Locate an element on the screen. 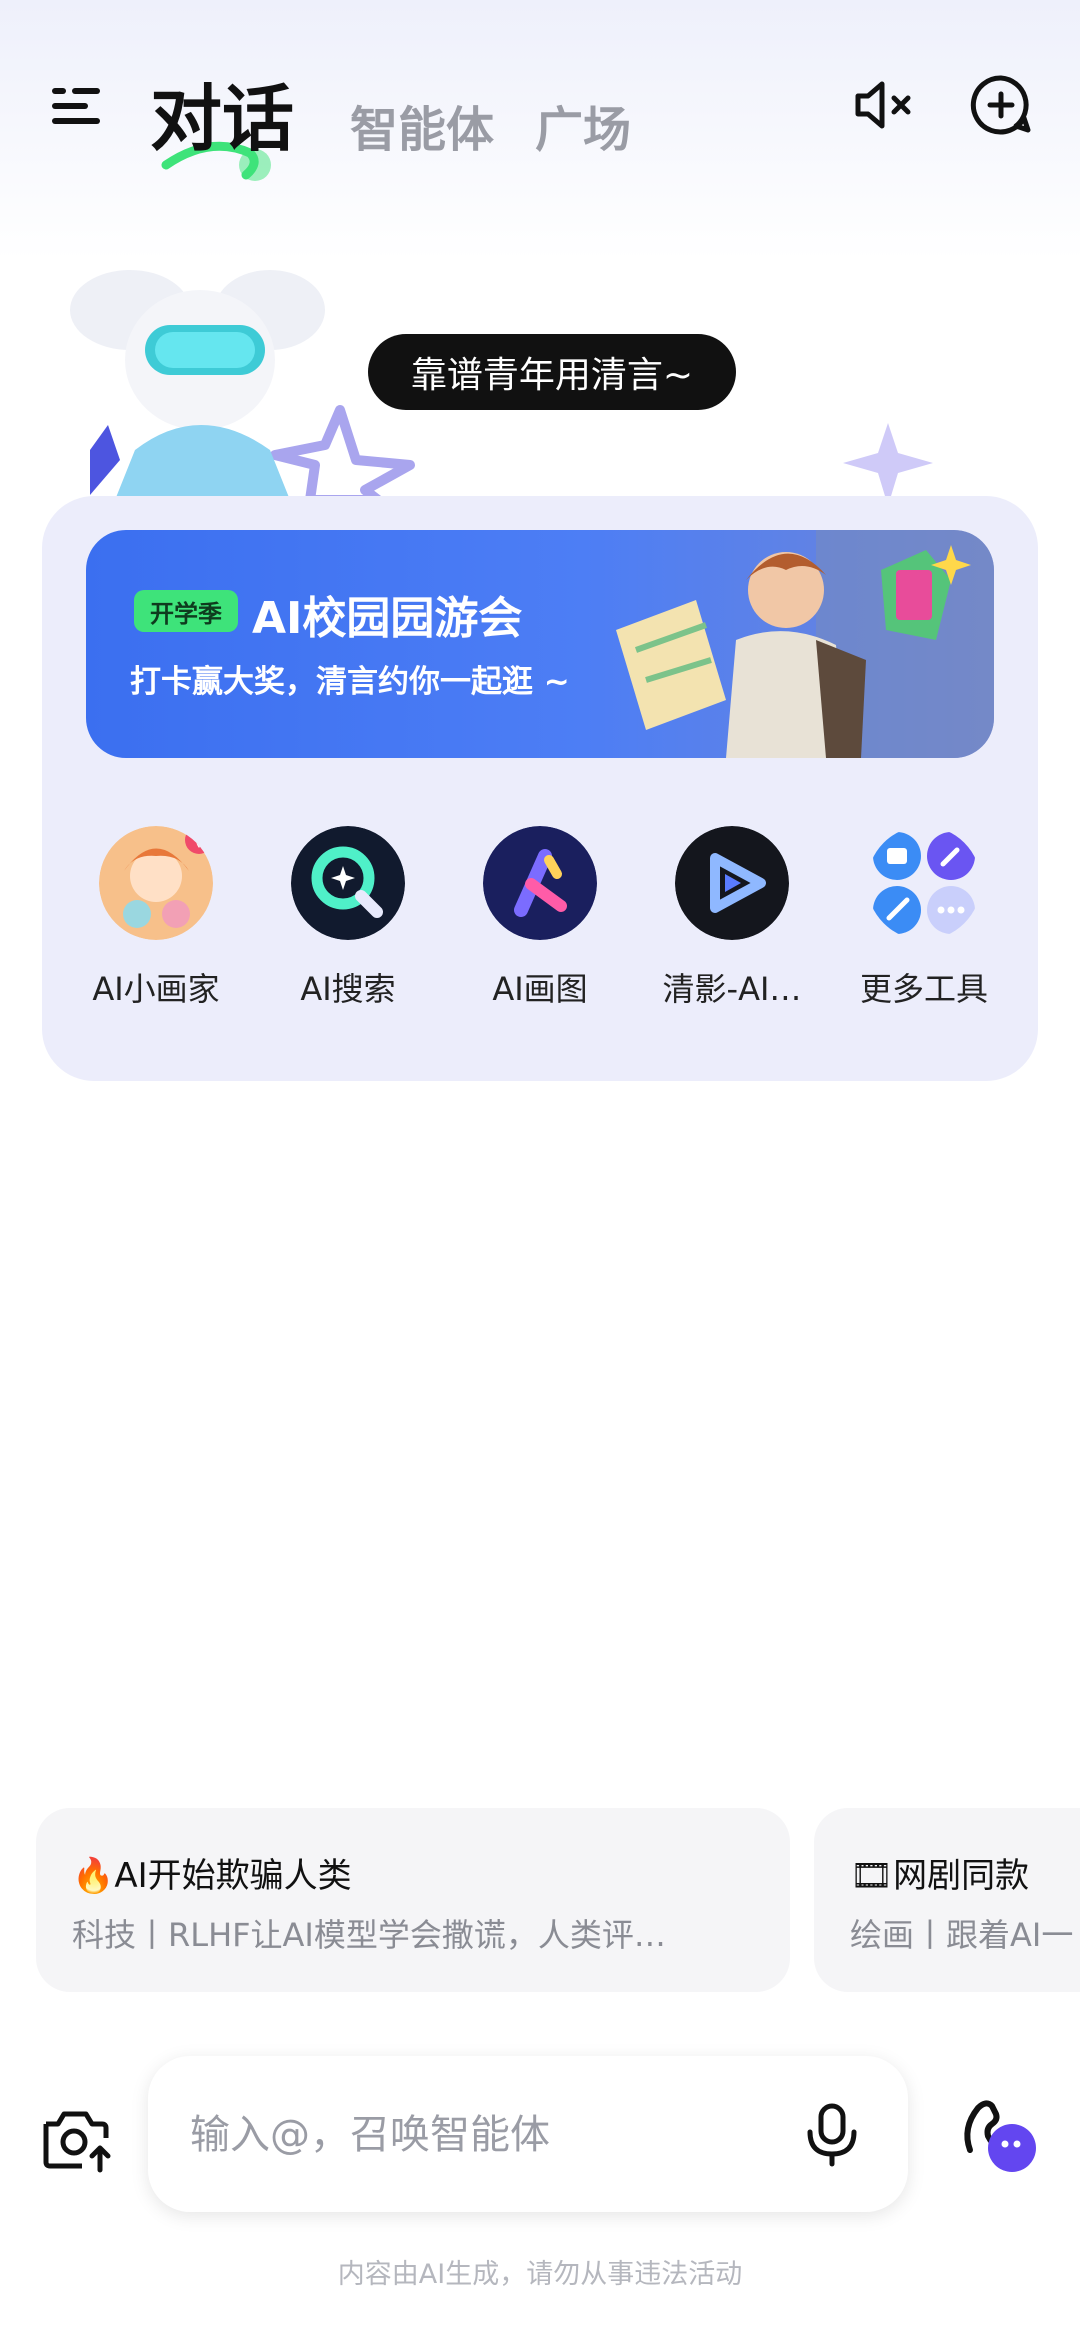 This screenshot has width=1080, height=2328. mute-icon is located at coordinates (883, 105).